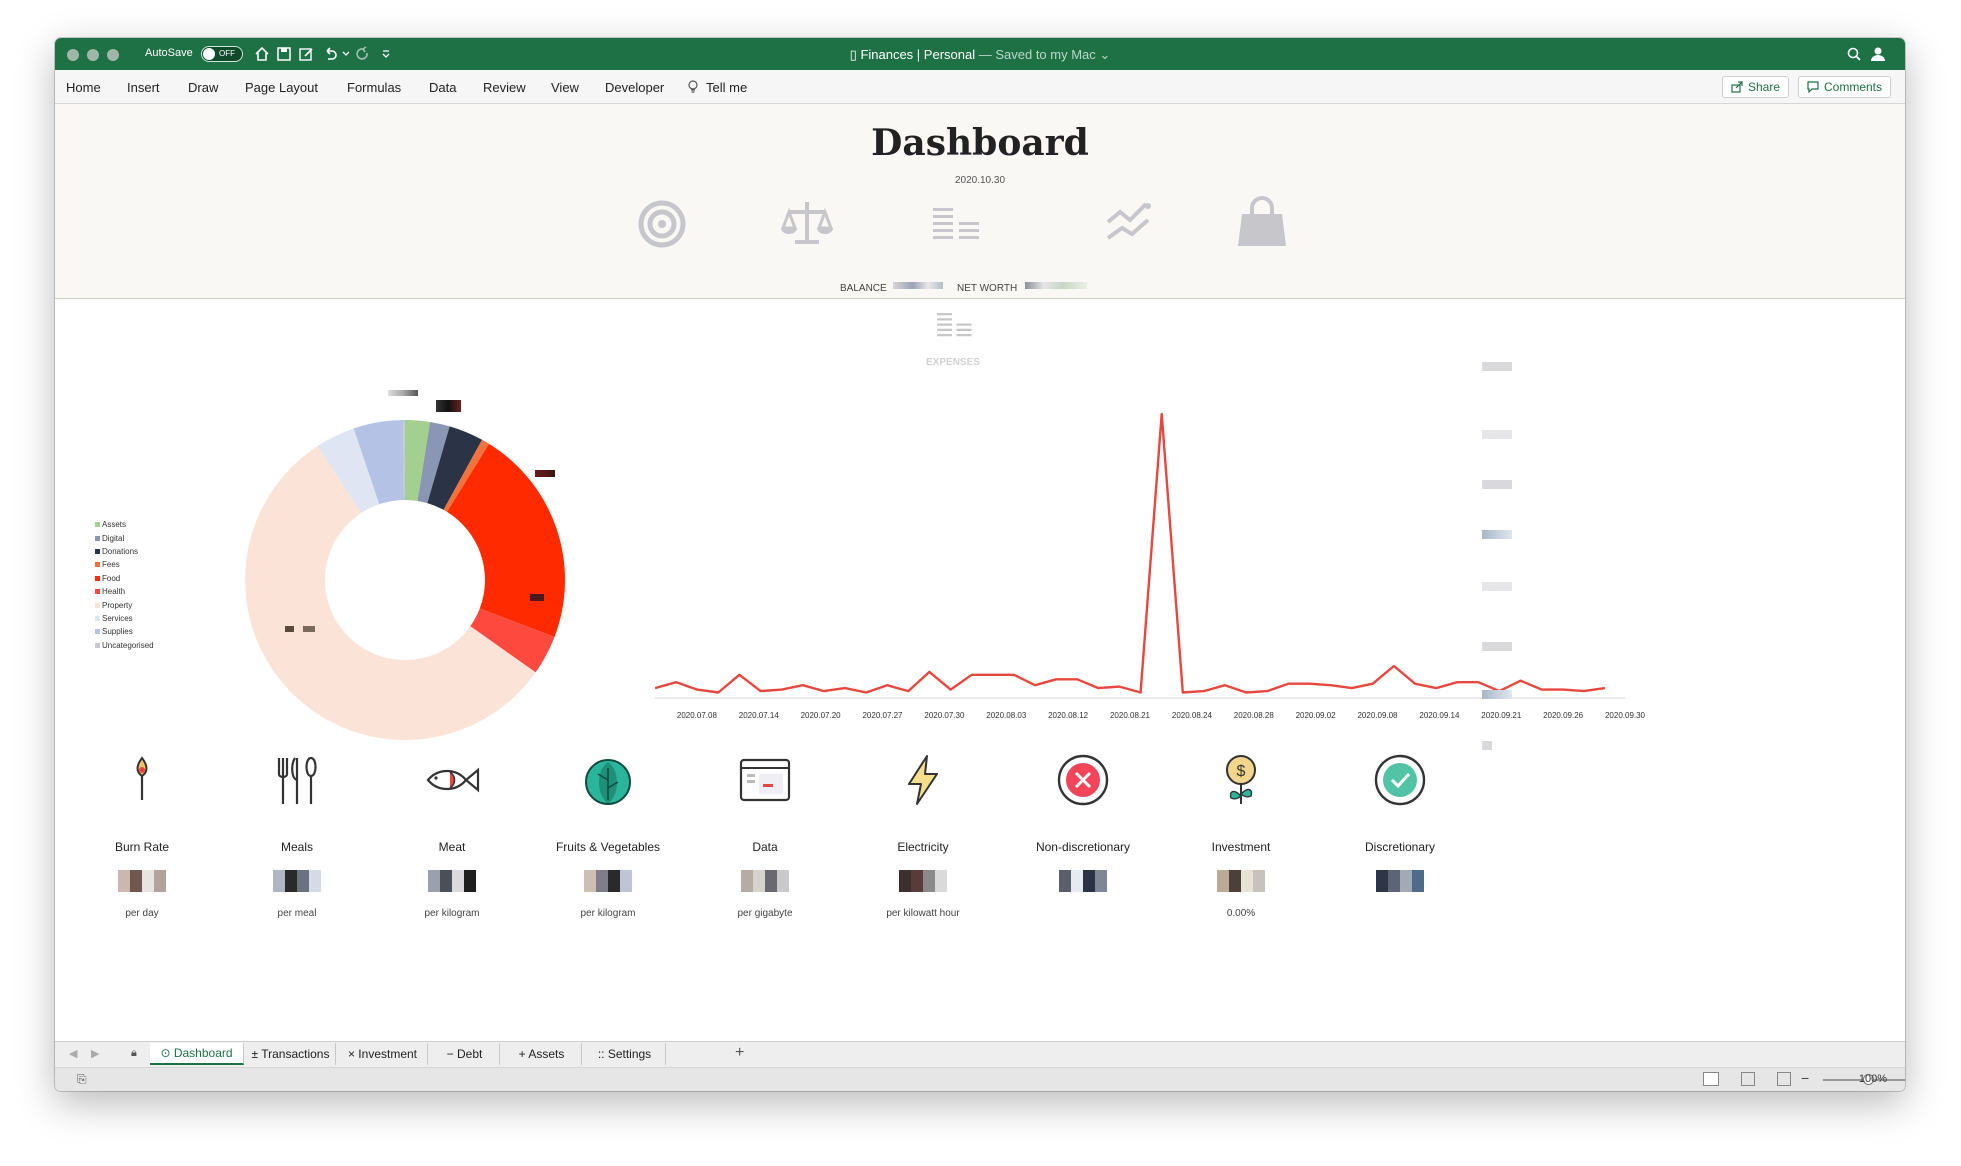  Describe the element at coordinates (765, 780) in the screenshot. I see `browser-window-icon` at that location.